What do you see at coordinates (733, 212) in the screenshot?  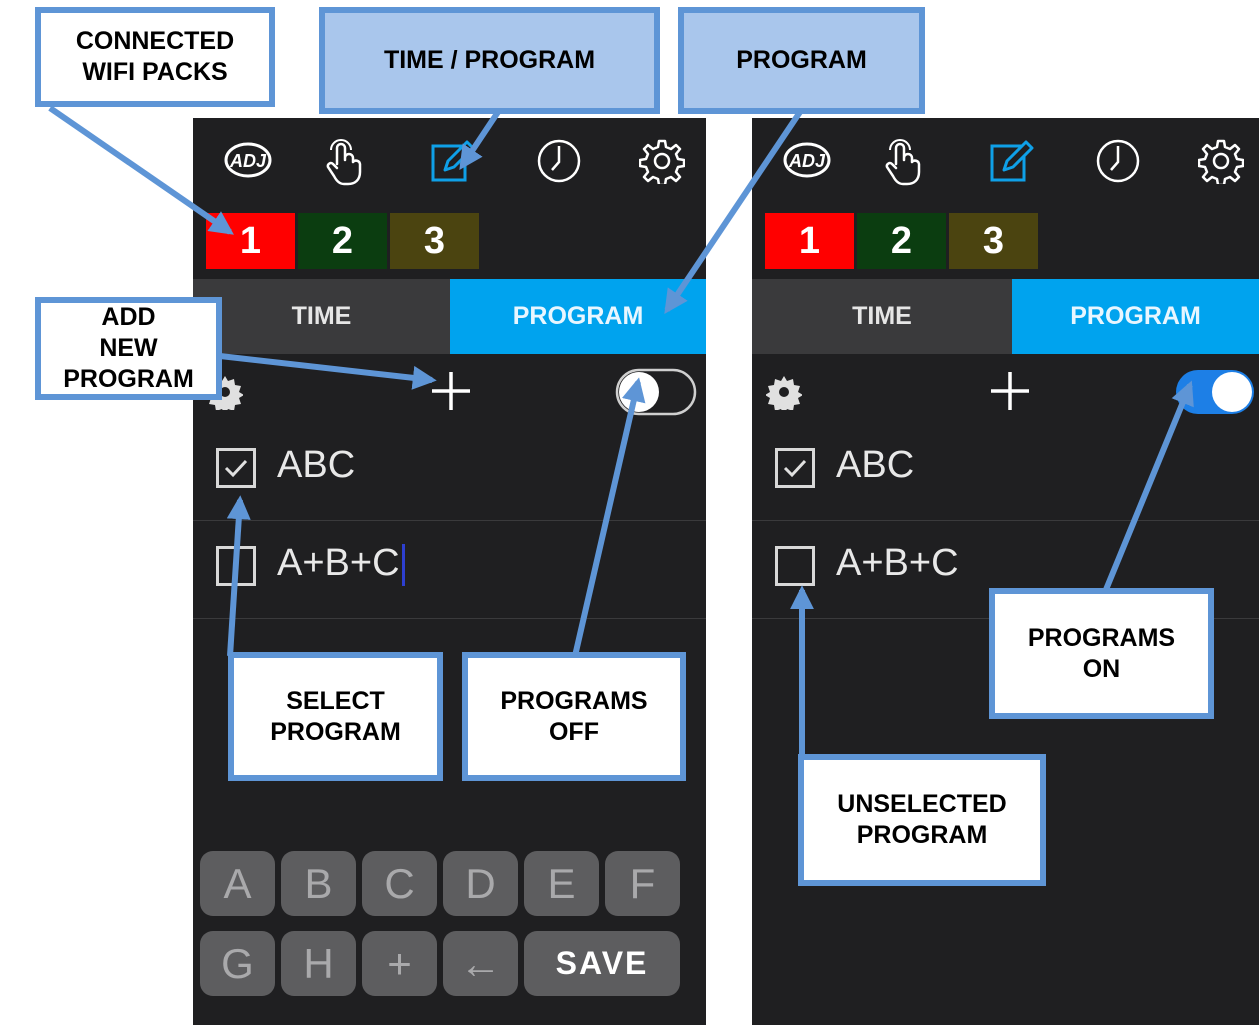 I see `arrow-program` at bounding box center [733, 212].